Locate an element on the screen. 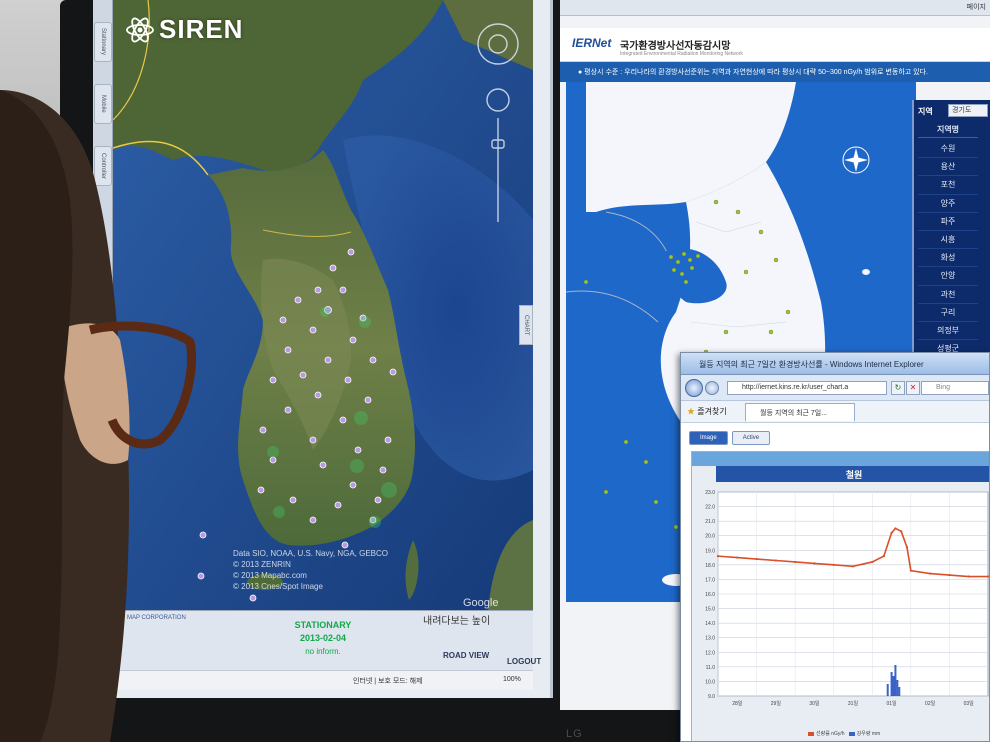  map-credit-line: © 2013 ZENRIN is located at coordinates (262, 564).